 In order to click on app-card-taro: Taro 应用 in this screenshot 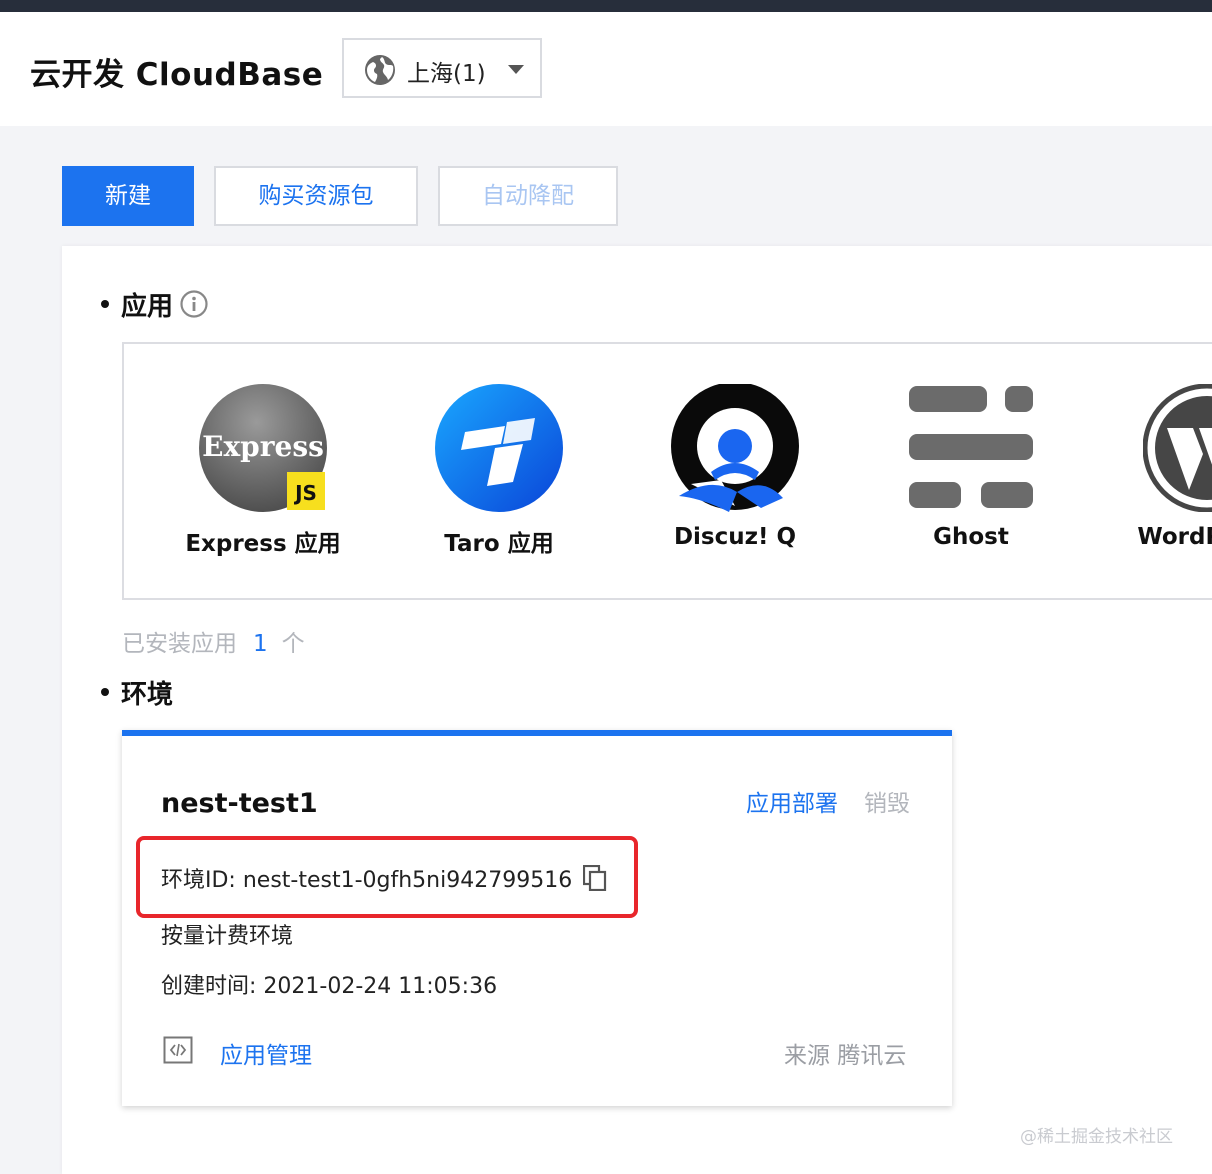, I will do `click(499, 474)`.